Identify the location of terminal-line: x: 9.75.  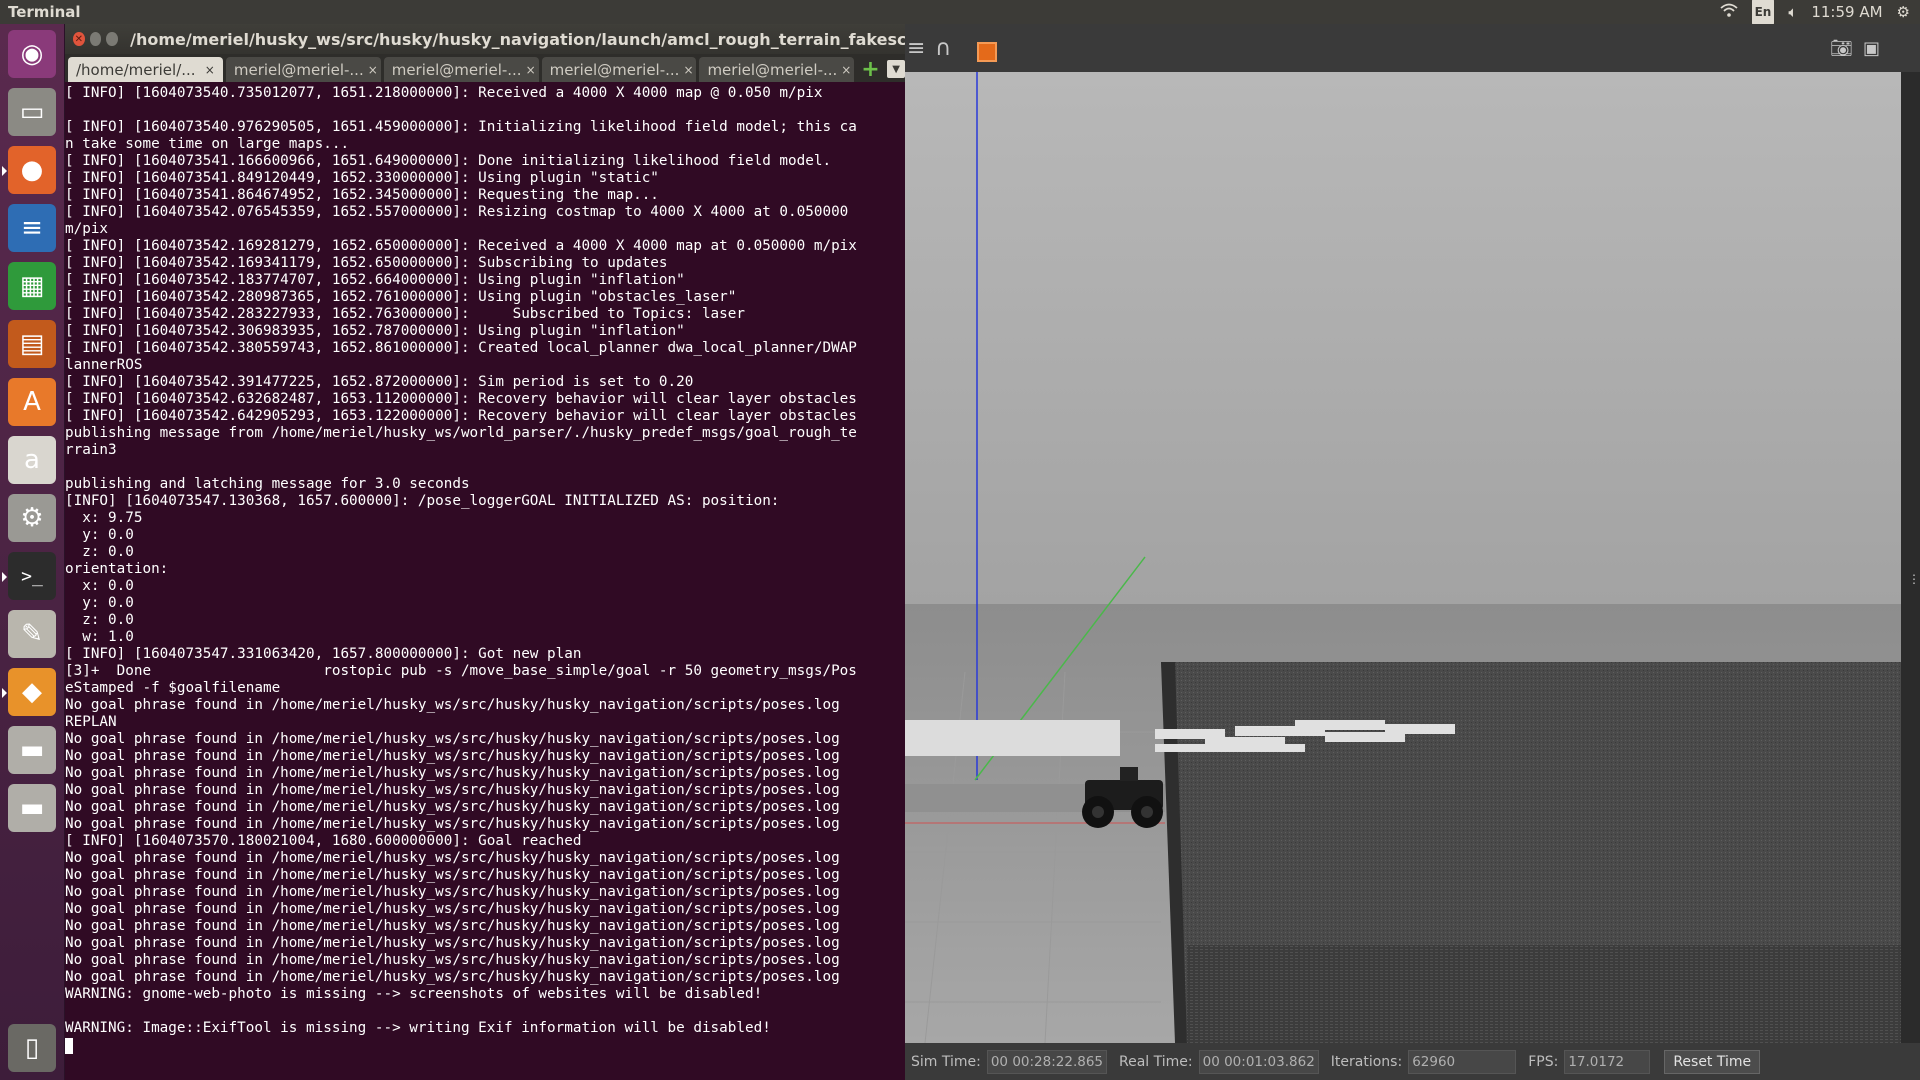
(104, 518).